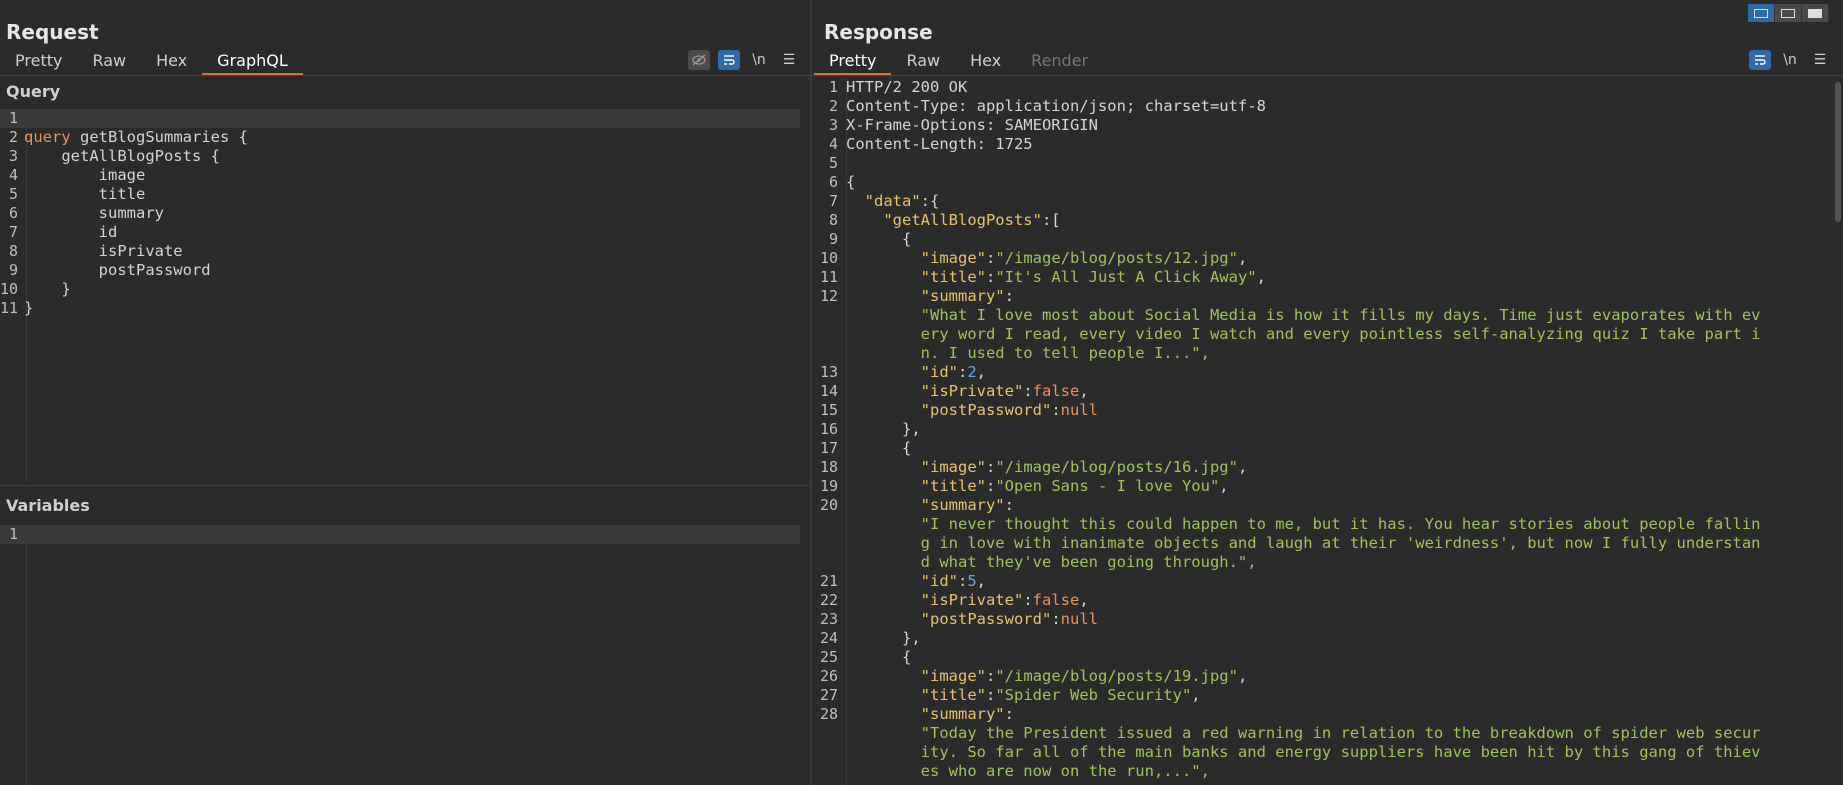 The height and width of the screenshot is (785, 1843). I want to click on response-text: "id":5,, so click(953, 581).